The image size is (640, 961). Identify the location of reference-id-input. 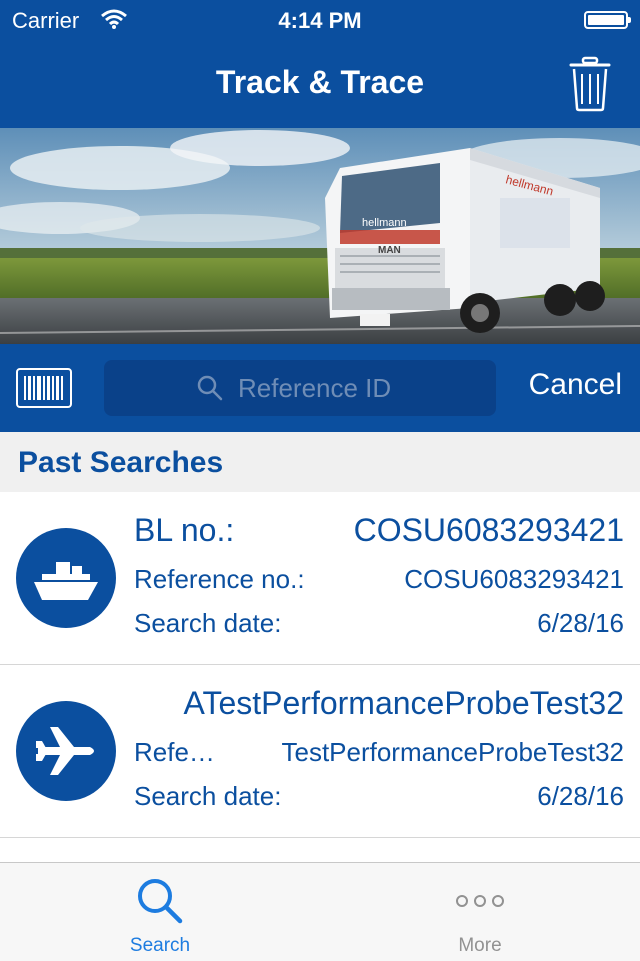
(300, 388).